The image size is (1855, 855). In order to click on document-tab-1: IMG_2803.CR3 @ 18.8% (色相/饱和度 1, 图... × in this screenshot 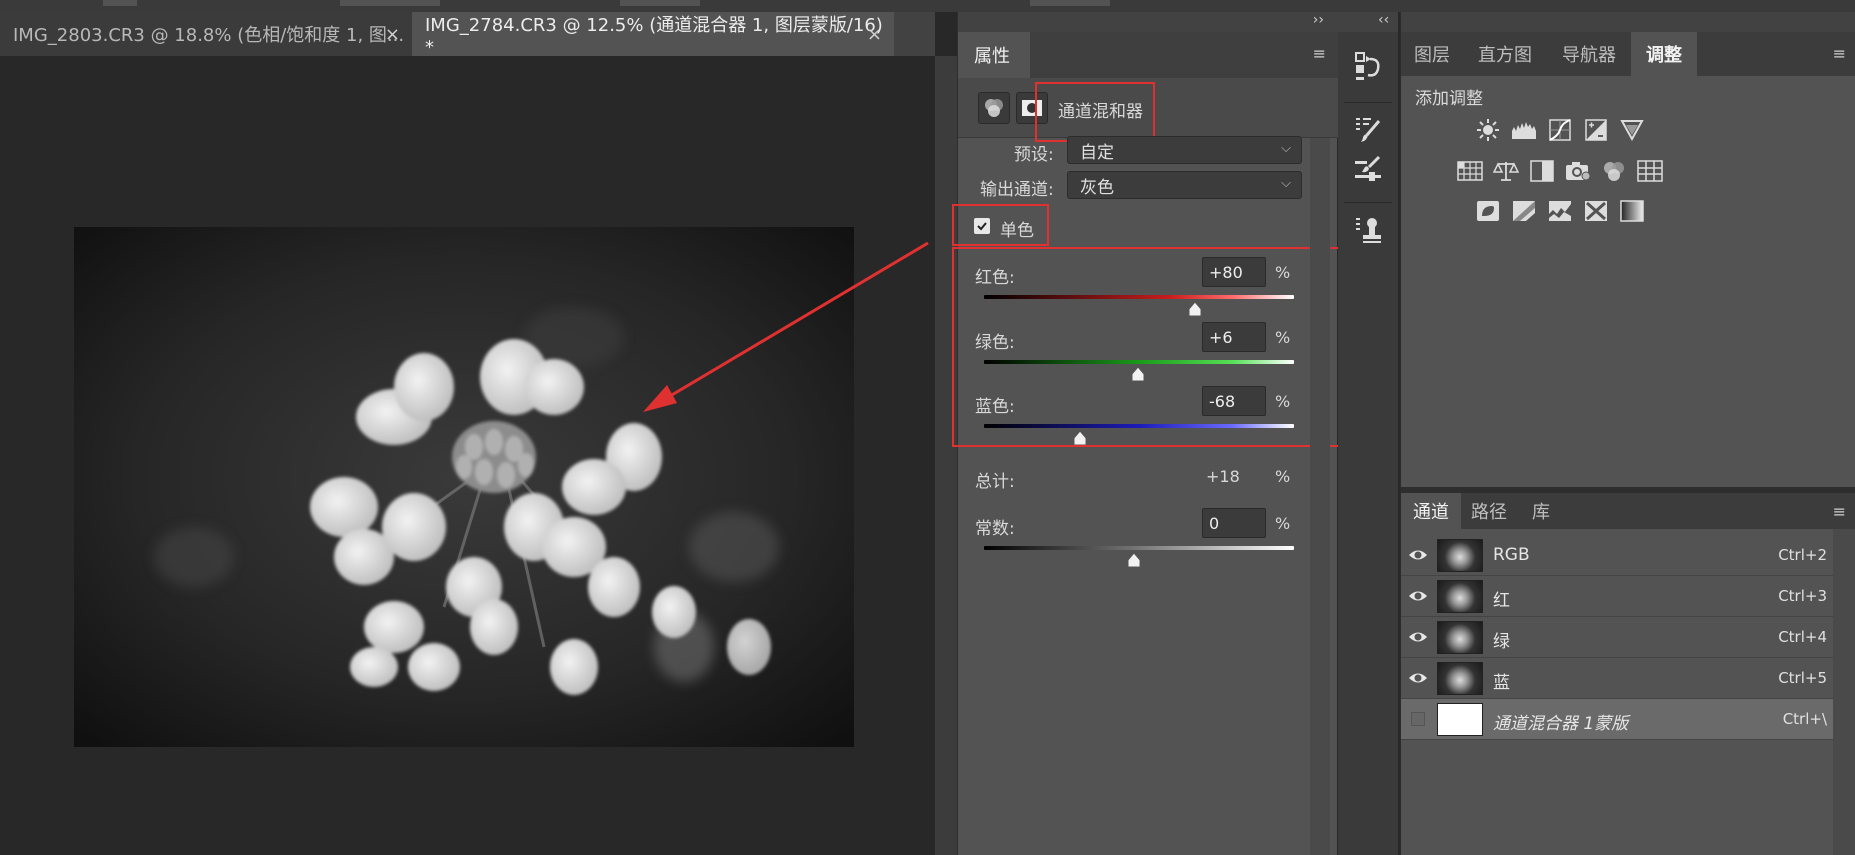, I will do `click(206, 34)`.